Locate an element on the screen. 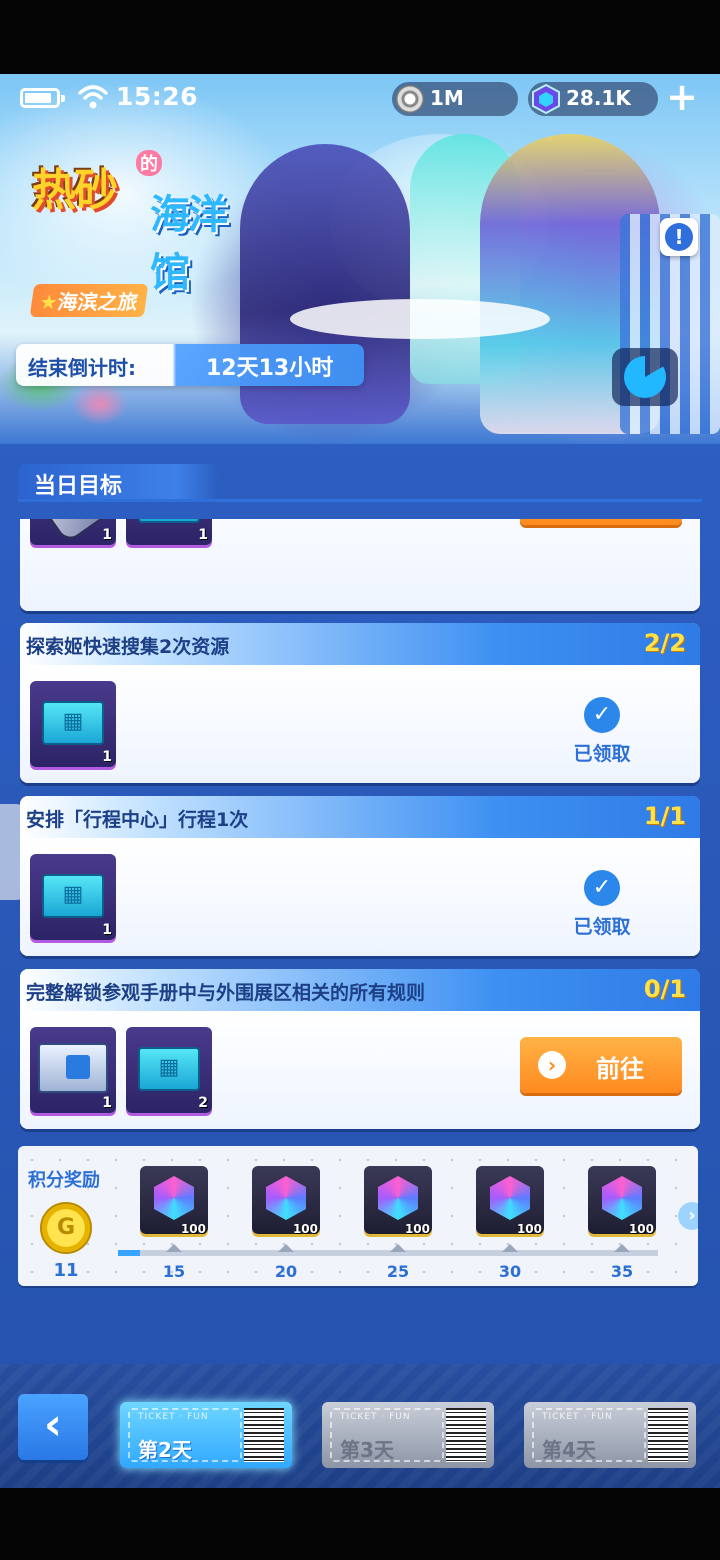 The image size is (720, 1560). task-progress: 0/1 is located at coordinates (664, 989).